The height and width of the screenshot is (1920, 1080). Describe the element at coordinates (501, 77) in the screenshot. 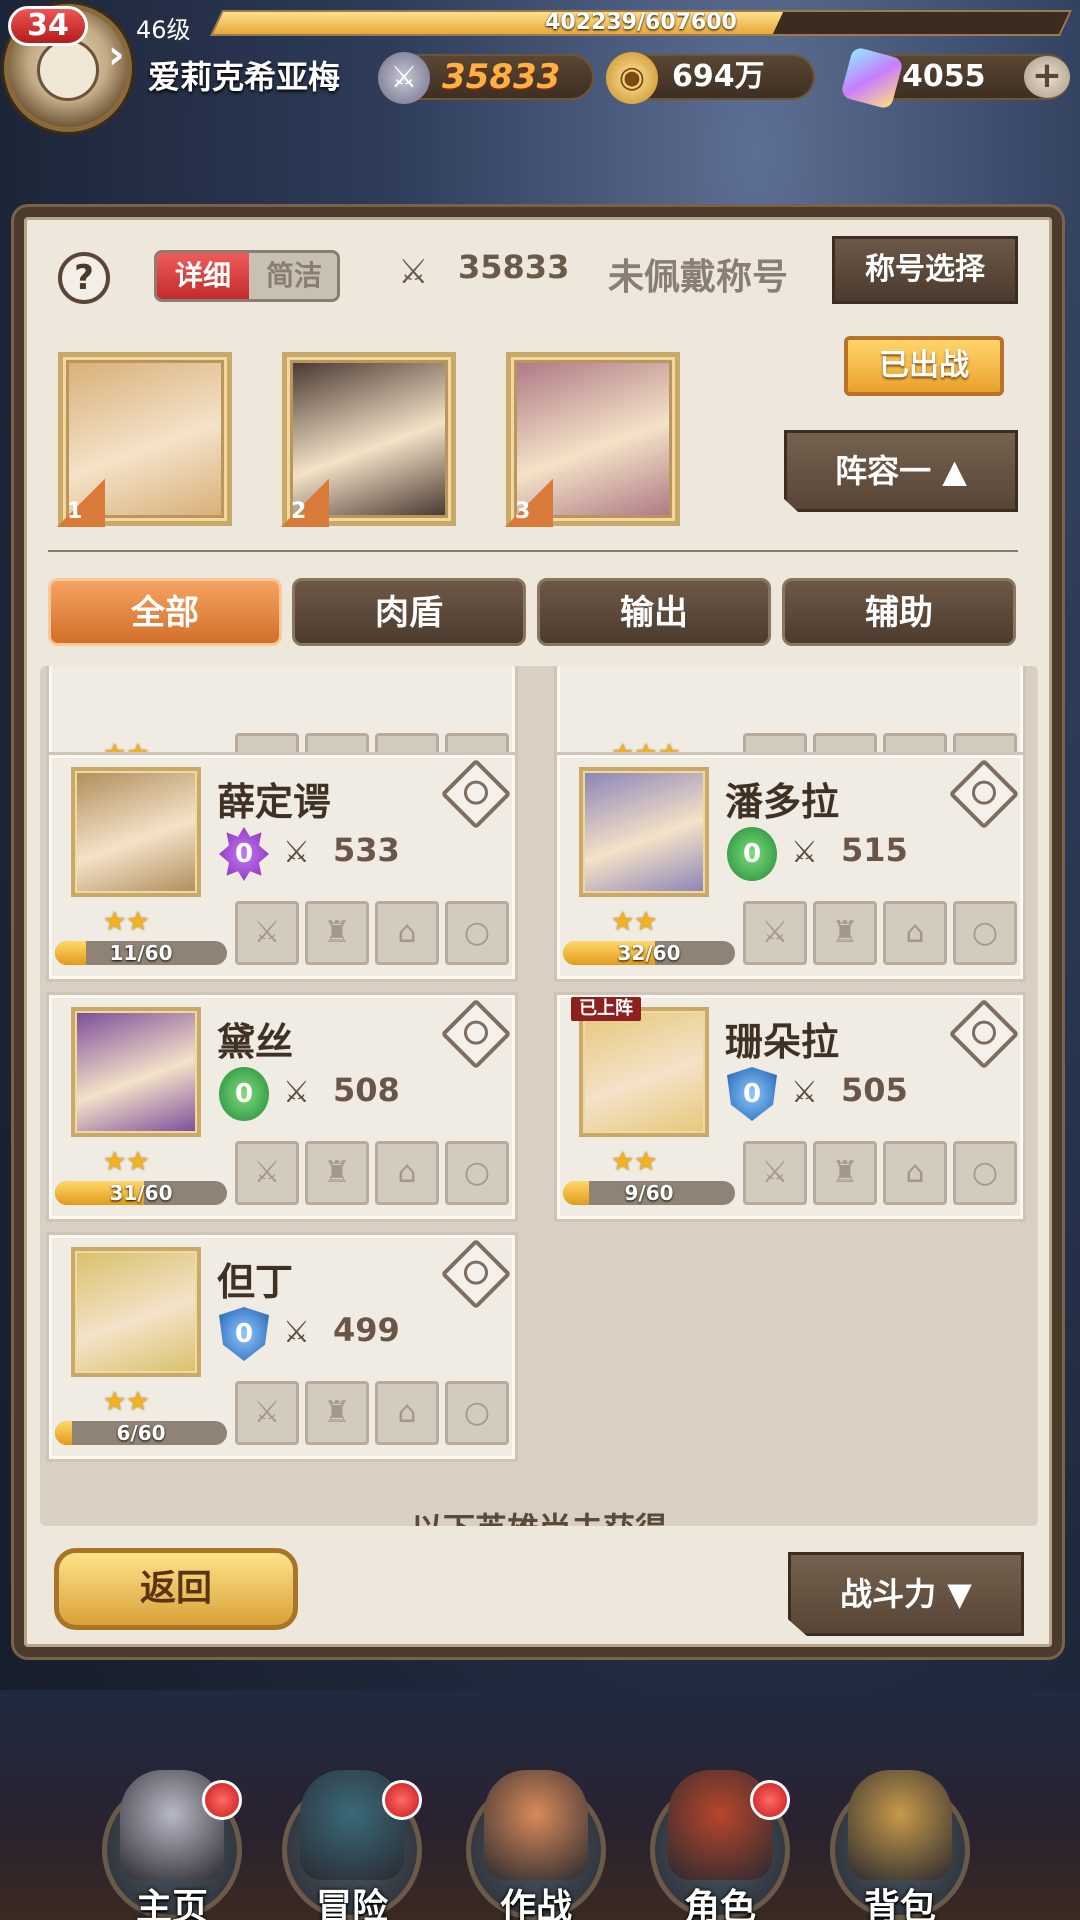

I see `power-value: 35833` at that location.